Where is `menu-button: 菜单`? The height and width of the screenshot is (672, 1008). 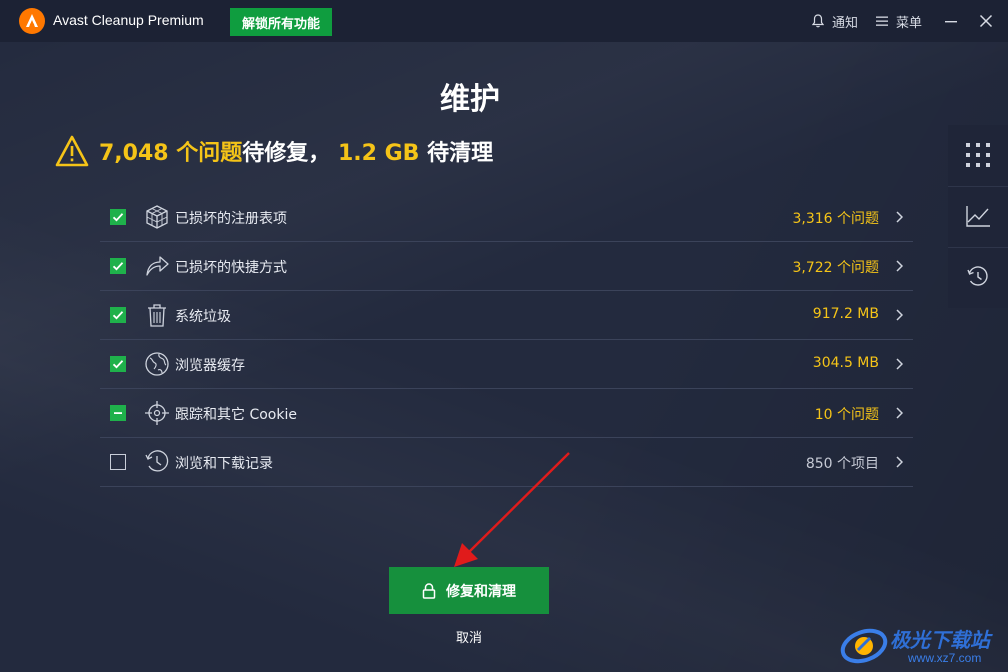 menu-button: 菜单 is located at coordinates (899, 21).